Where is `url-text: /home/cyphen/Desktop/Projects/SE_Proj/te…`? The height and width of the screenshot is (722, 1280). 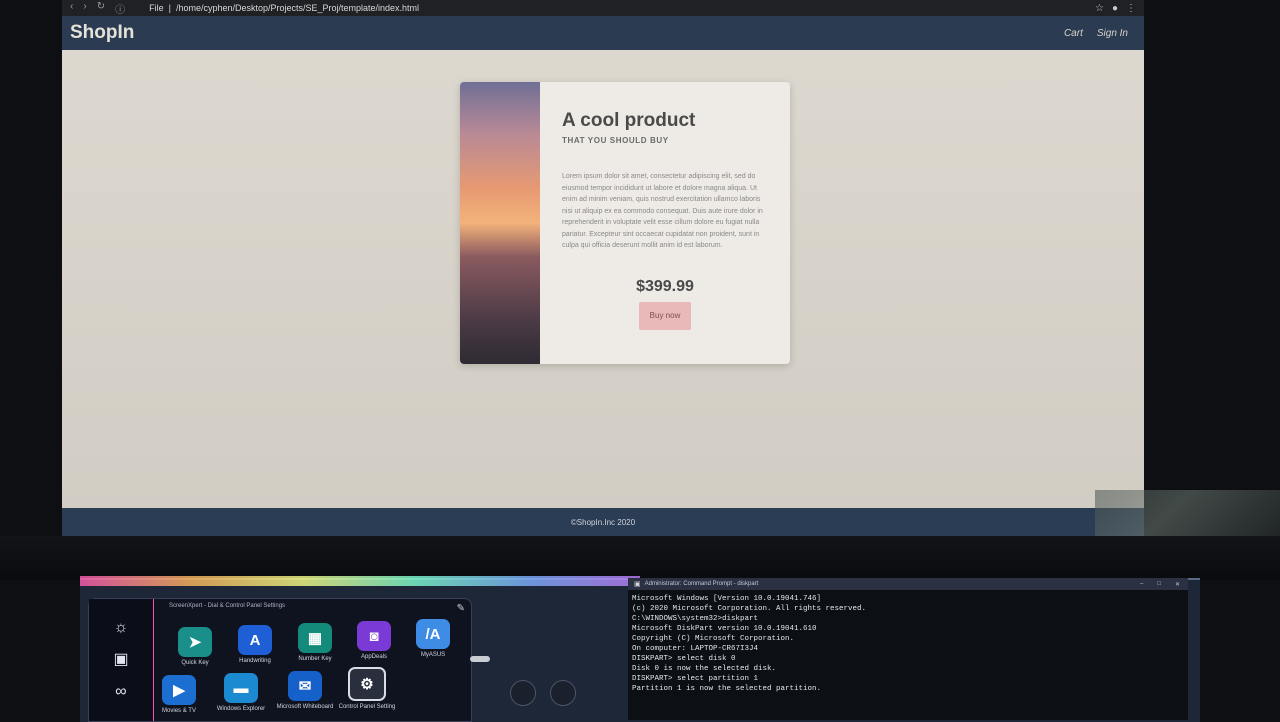 url-text: /home/cyphen/Desktop/Projects/SE_Proj/te… is located at coordinates (297, 8).